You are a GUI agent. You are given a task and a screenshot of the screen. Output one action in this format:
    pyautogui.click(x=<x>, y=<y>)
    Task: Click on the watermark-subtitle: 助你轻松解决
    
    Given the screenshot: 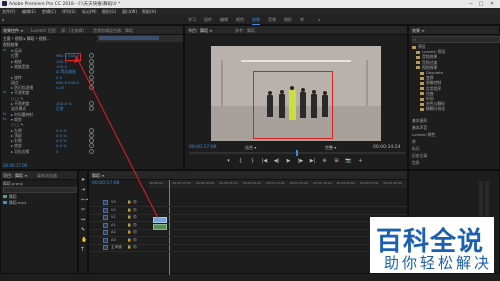 What is the action you would take?
    pyautogui.click(x=438, y=263)
    